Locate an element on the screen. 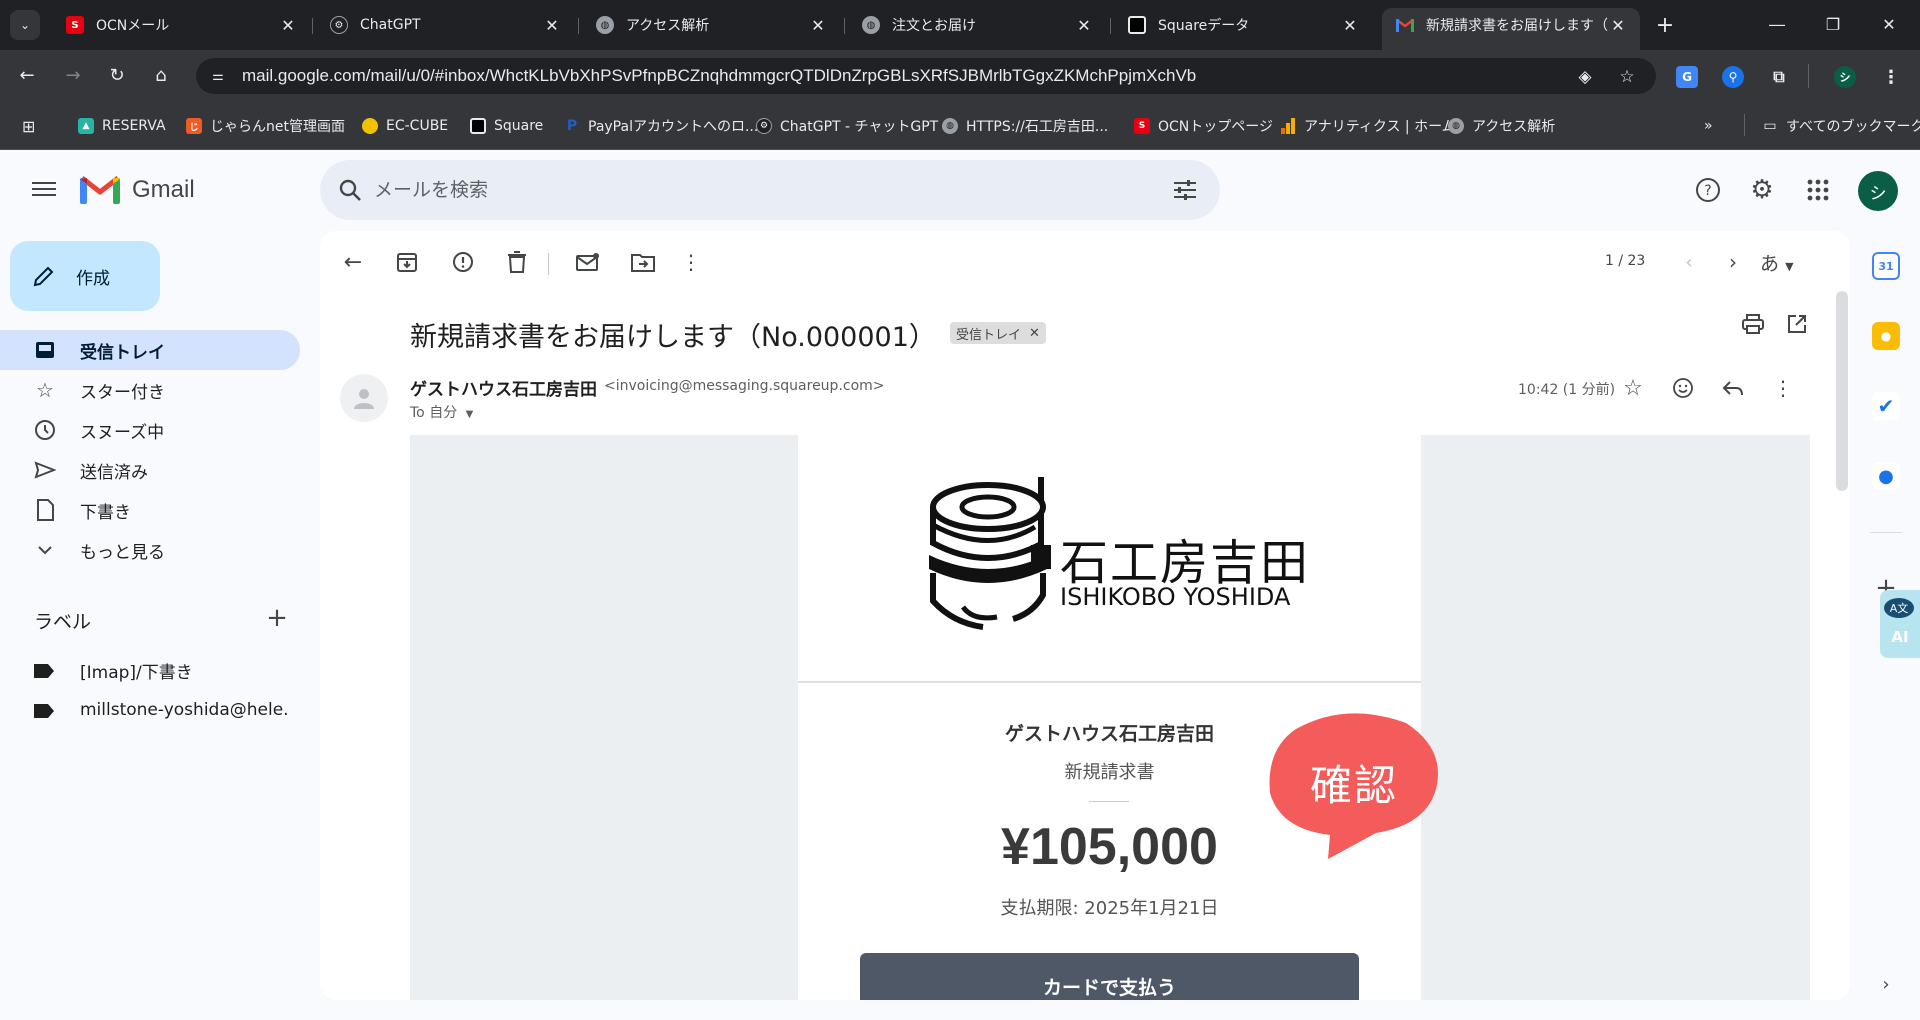  tab-square-data: Squareデータ ✕ is located at coordinates (1243, 25).